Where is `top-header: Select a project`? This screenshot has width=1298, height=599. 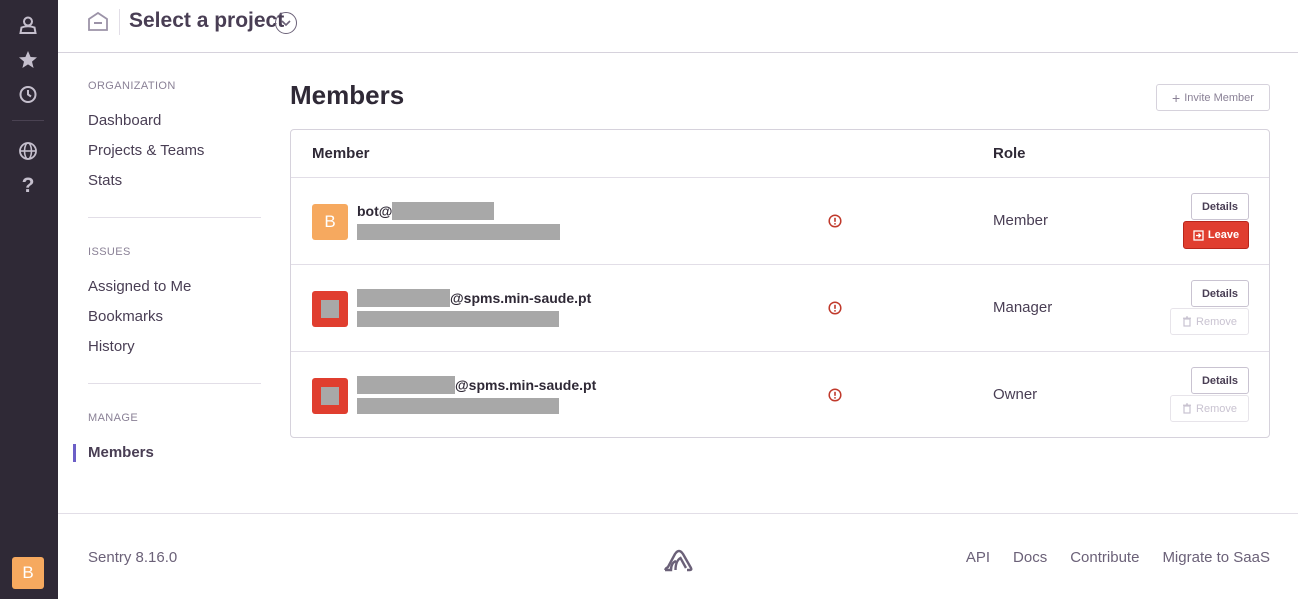
top-header: Select a project is located at coordinates (678, 26).